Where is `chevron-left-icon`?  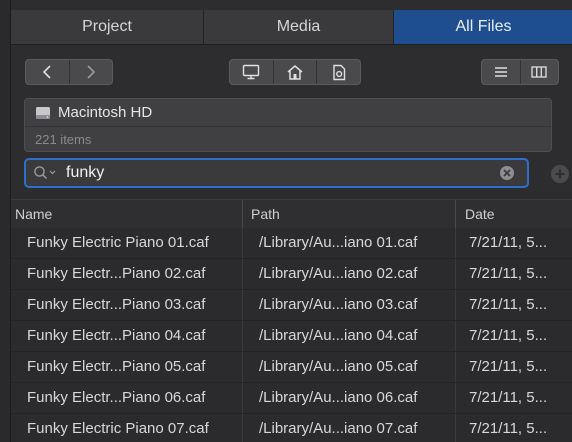
chevron-left-icon is located at coordinates (47, 72).